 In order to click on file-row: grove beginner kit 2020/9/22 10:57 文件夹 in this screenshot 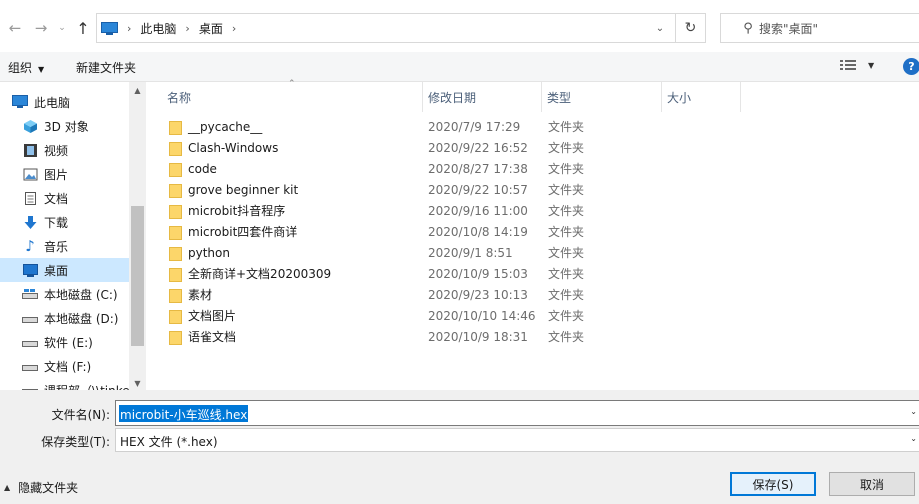, I will do `click(377, 189)`.